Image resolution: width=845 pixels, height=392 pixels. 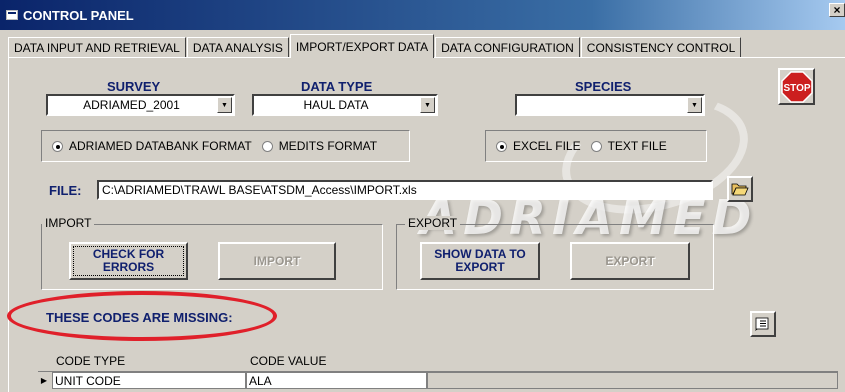 I want to click on stop-label: STOP, so click(x=796, y=88).